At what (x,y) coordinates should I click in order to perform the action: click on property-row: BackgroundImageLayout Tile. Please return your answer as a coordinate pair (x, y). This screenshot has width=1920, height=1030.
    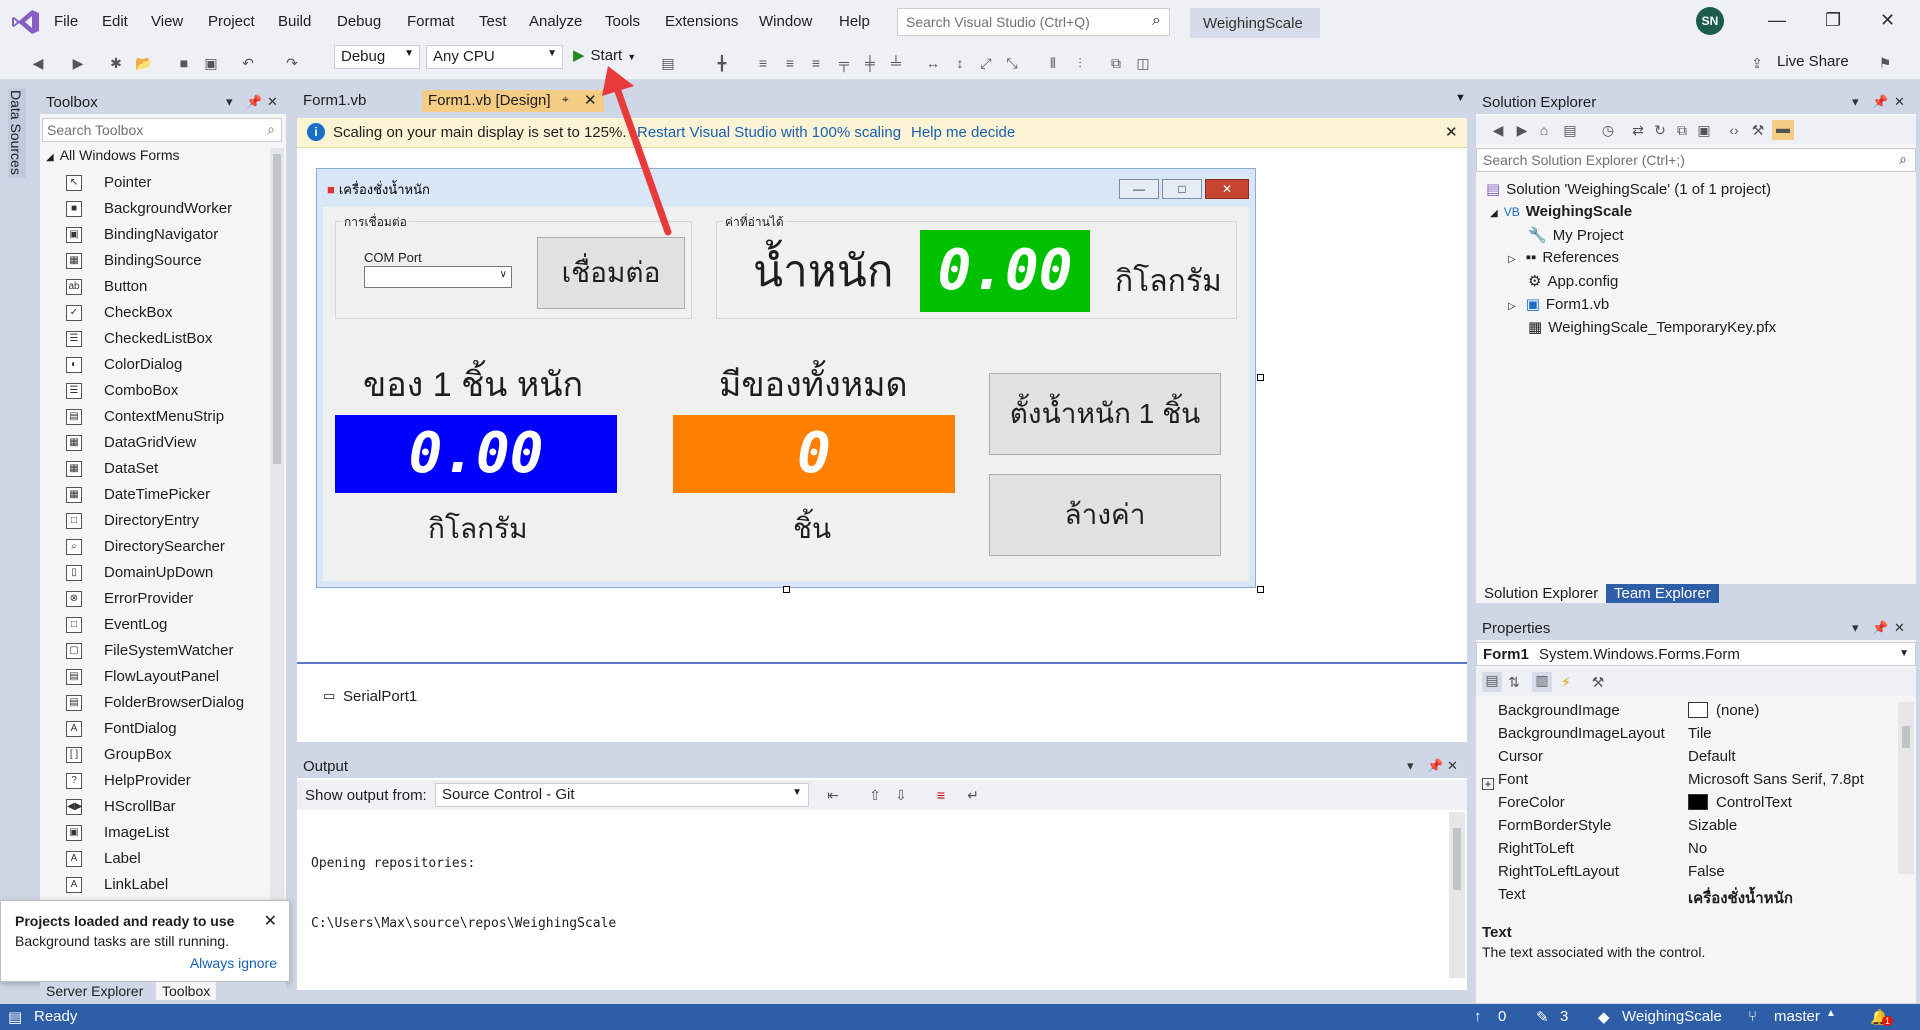
    Looking at the image, I should click on (1702, 736).